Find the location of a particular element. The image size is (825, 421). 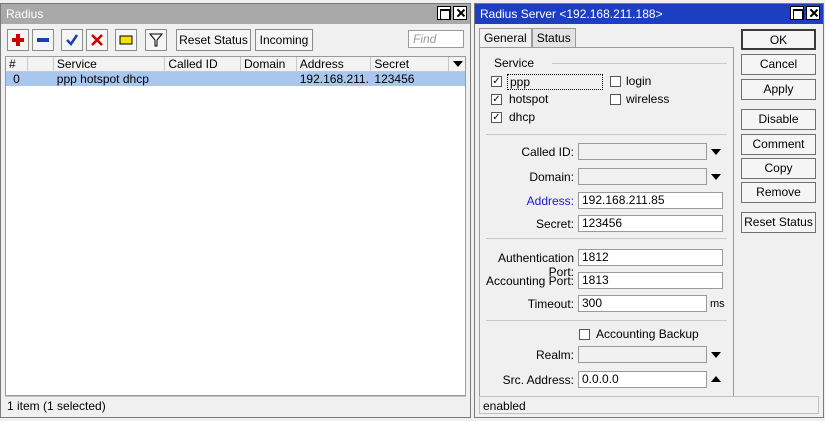

x-icon is located at coordinates (97, 40).